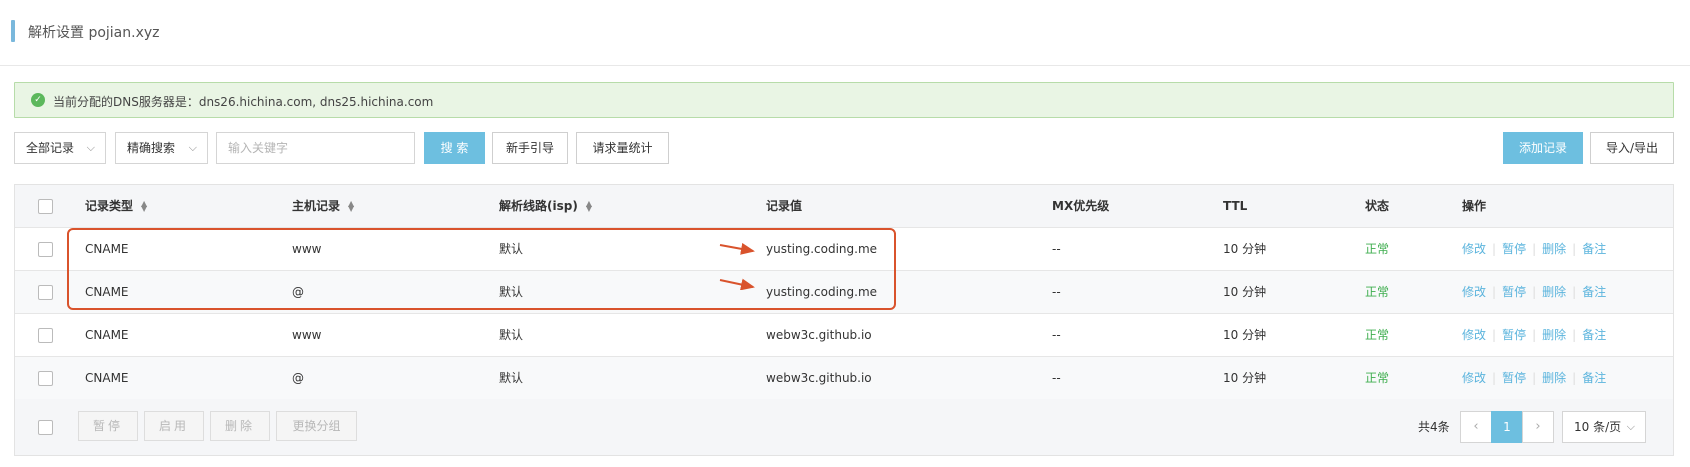 This screenshot has width=1690, height=467. I want to click on chevron-left-icon: ‹, so click(1476, 426).